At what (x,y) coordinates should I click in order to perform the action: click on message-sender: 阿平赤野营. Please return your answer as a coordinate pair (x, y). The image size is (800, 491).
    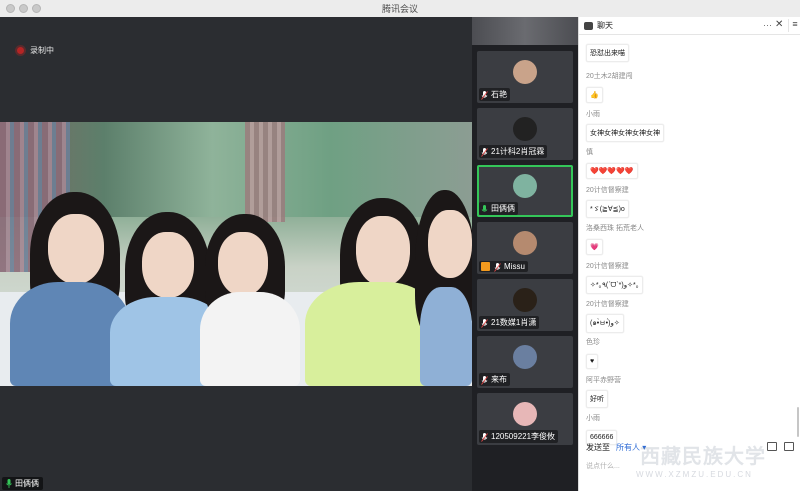
    Looking at the image, I should click on (603, 380).